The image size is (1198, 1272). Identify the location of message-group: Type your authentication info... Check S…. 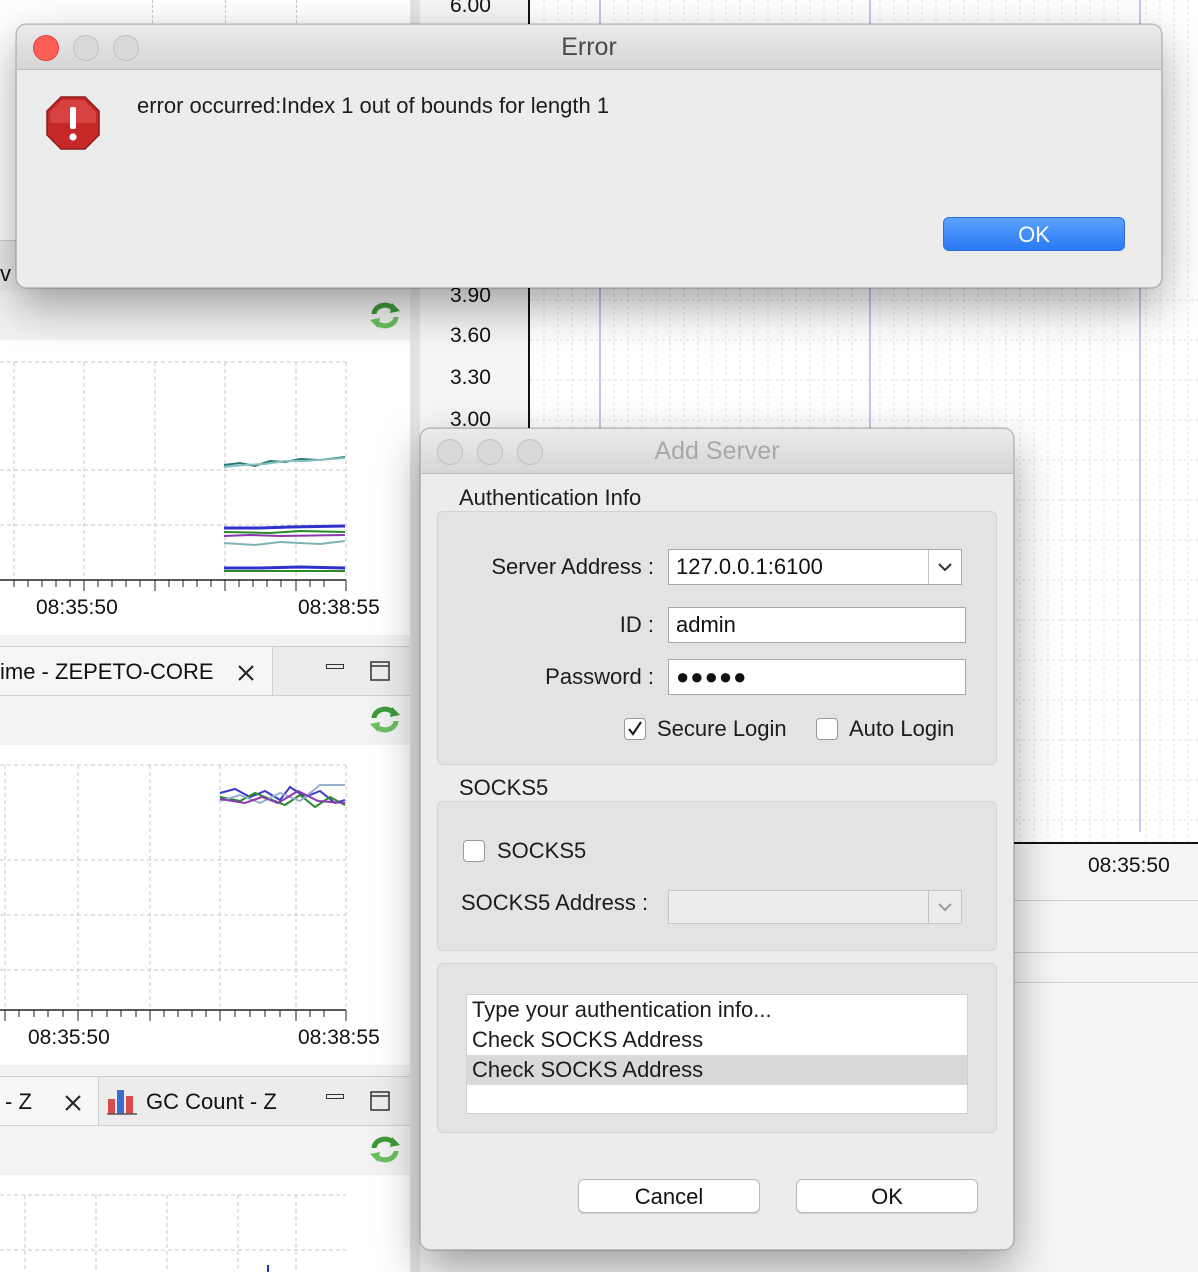
(717, 1048).